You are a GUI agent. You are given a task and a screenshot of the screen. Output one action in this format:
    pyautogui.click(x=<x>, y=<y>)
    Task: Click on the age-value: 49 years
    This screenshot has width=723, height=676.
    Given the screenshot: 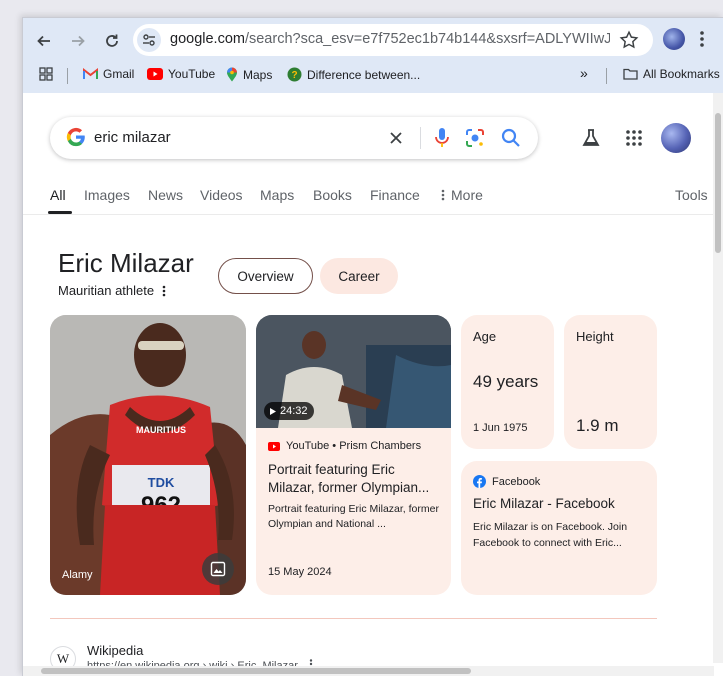 What is the action you would take?
    pyautogui.click(x=506, y=381)
    